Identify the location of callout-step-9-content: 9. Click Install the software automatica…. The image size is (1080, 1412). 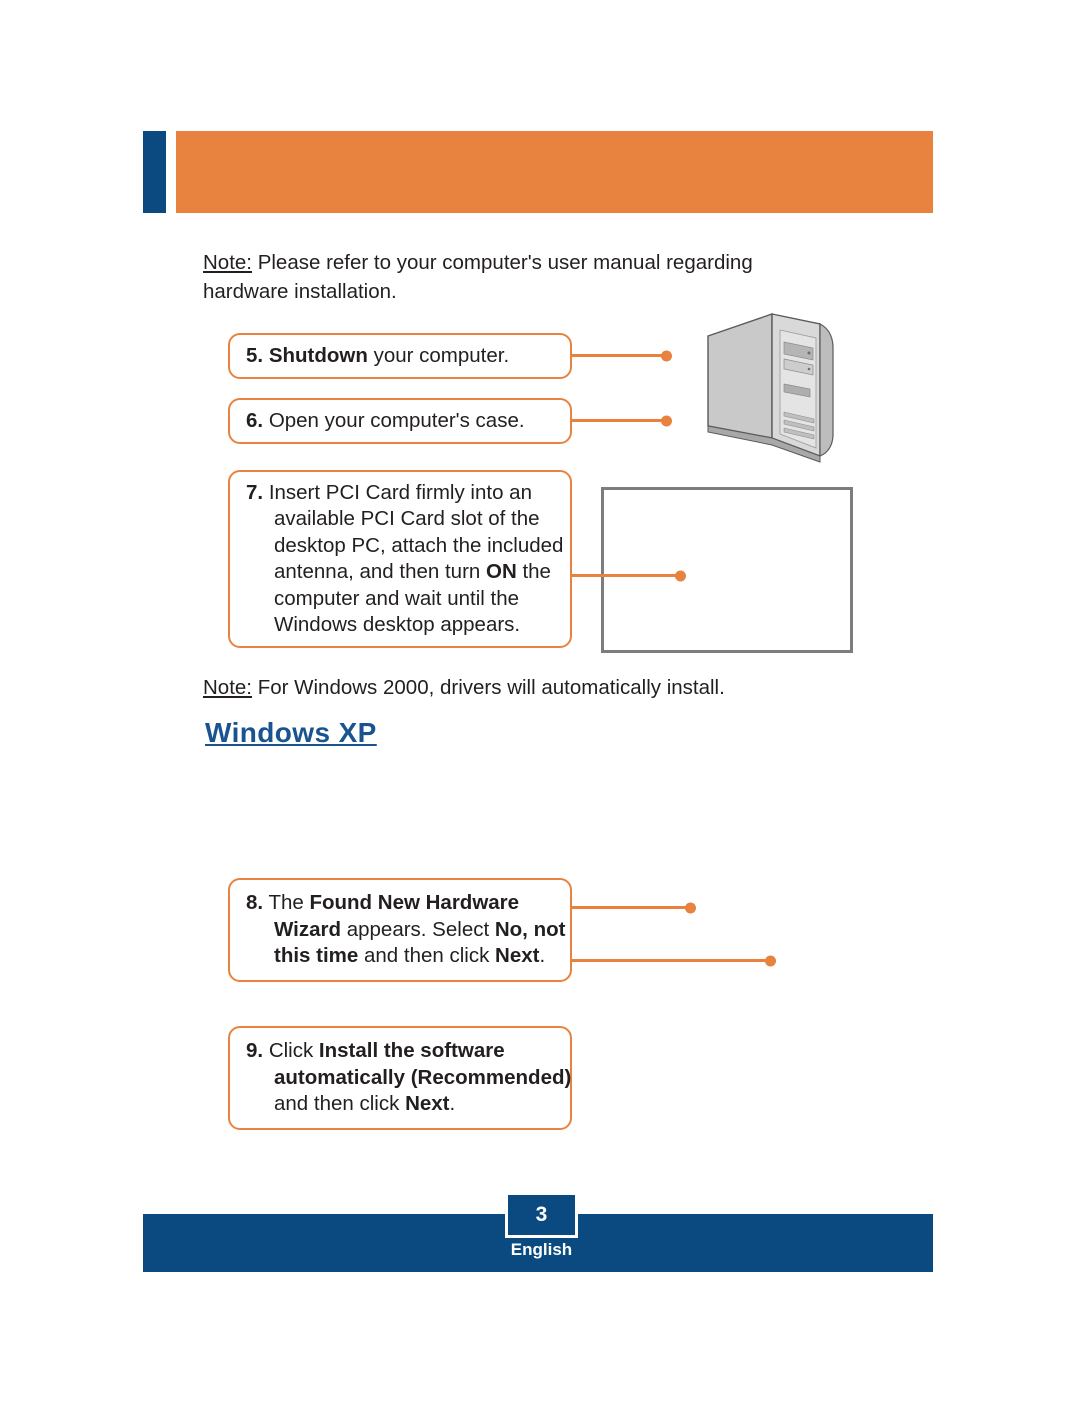
(400, 1078).